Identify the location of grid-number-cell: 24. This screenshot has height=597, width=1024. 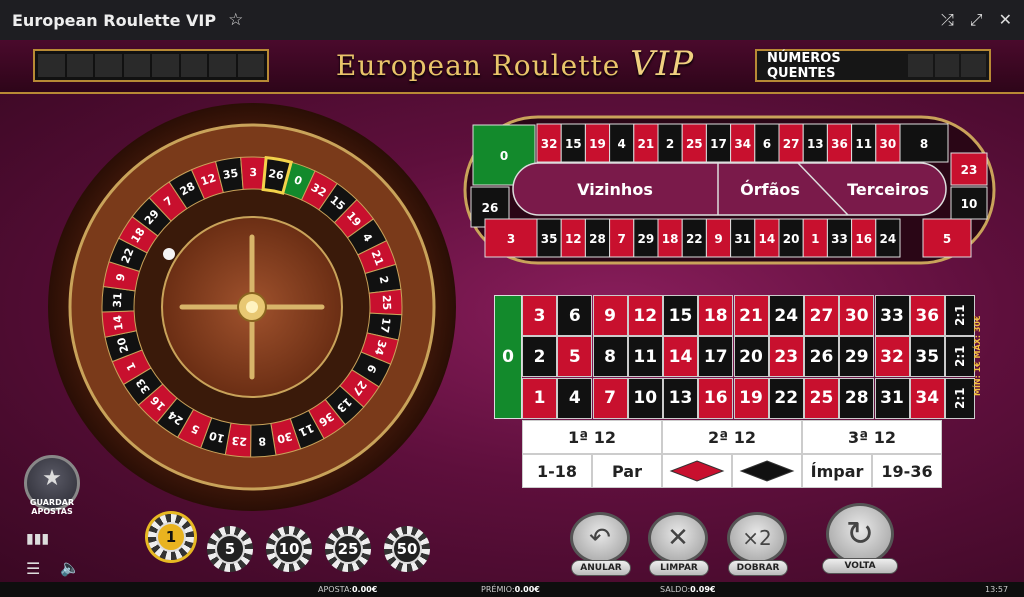
(786, 315).